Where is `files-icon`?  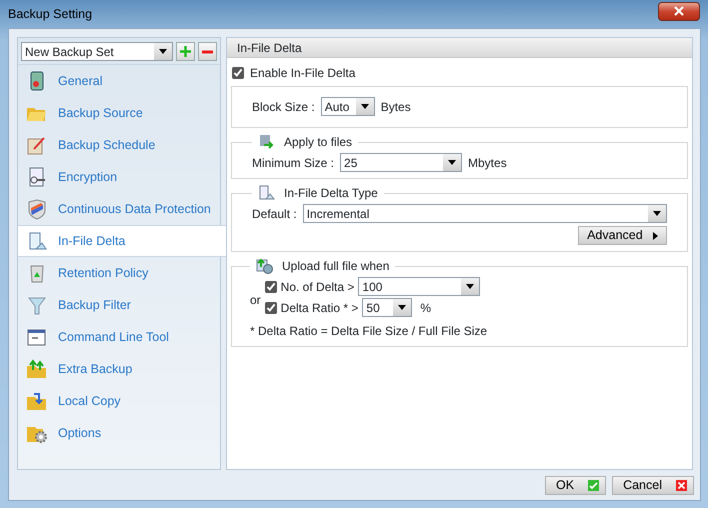
files-icon is located at coordinates (267, 142).